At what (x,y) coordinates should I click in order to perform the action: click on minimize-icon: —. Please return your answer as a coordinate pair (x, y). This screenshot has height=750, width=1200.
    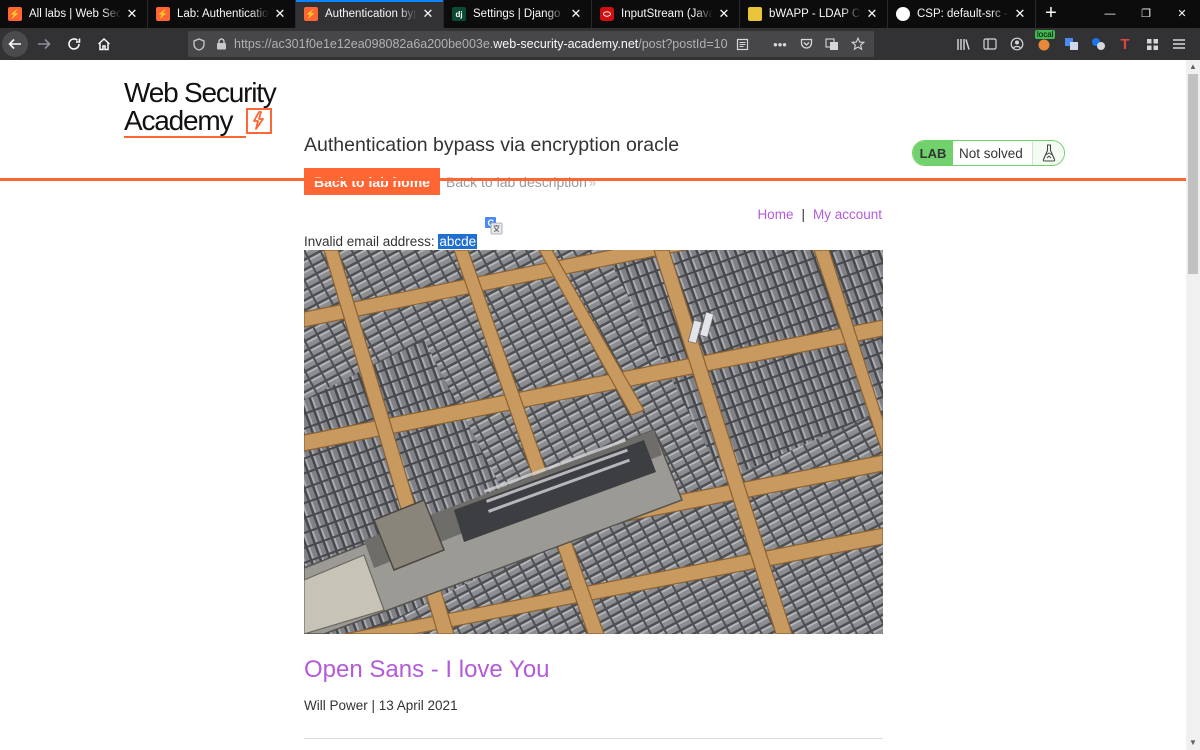
    Looking at the image, I should click on (1110, 14).